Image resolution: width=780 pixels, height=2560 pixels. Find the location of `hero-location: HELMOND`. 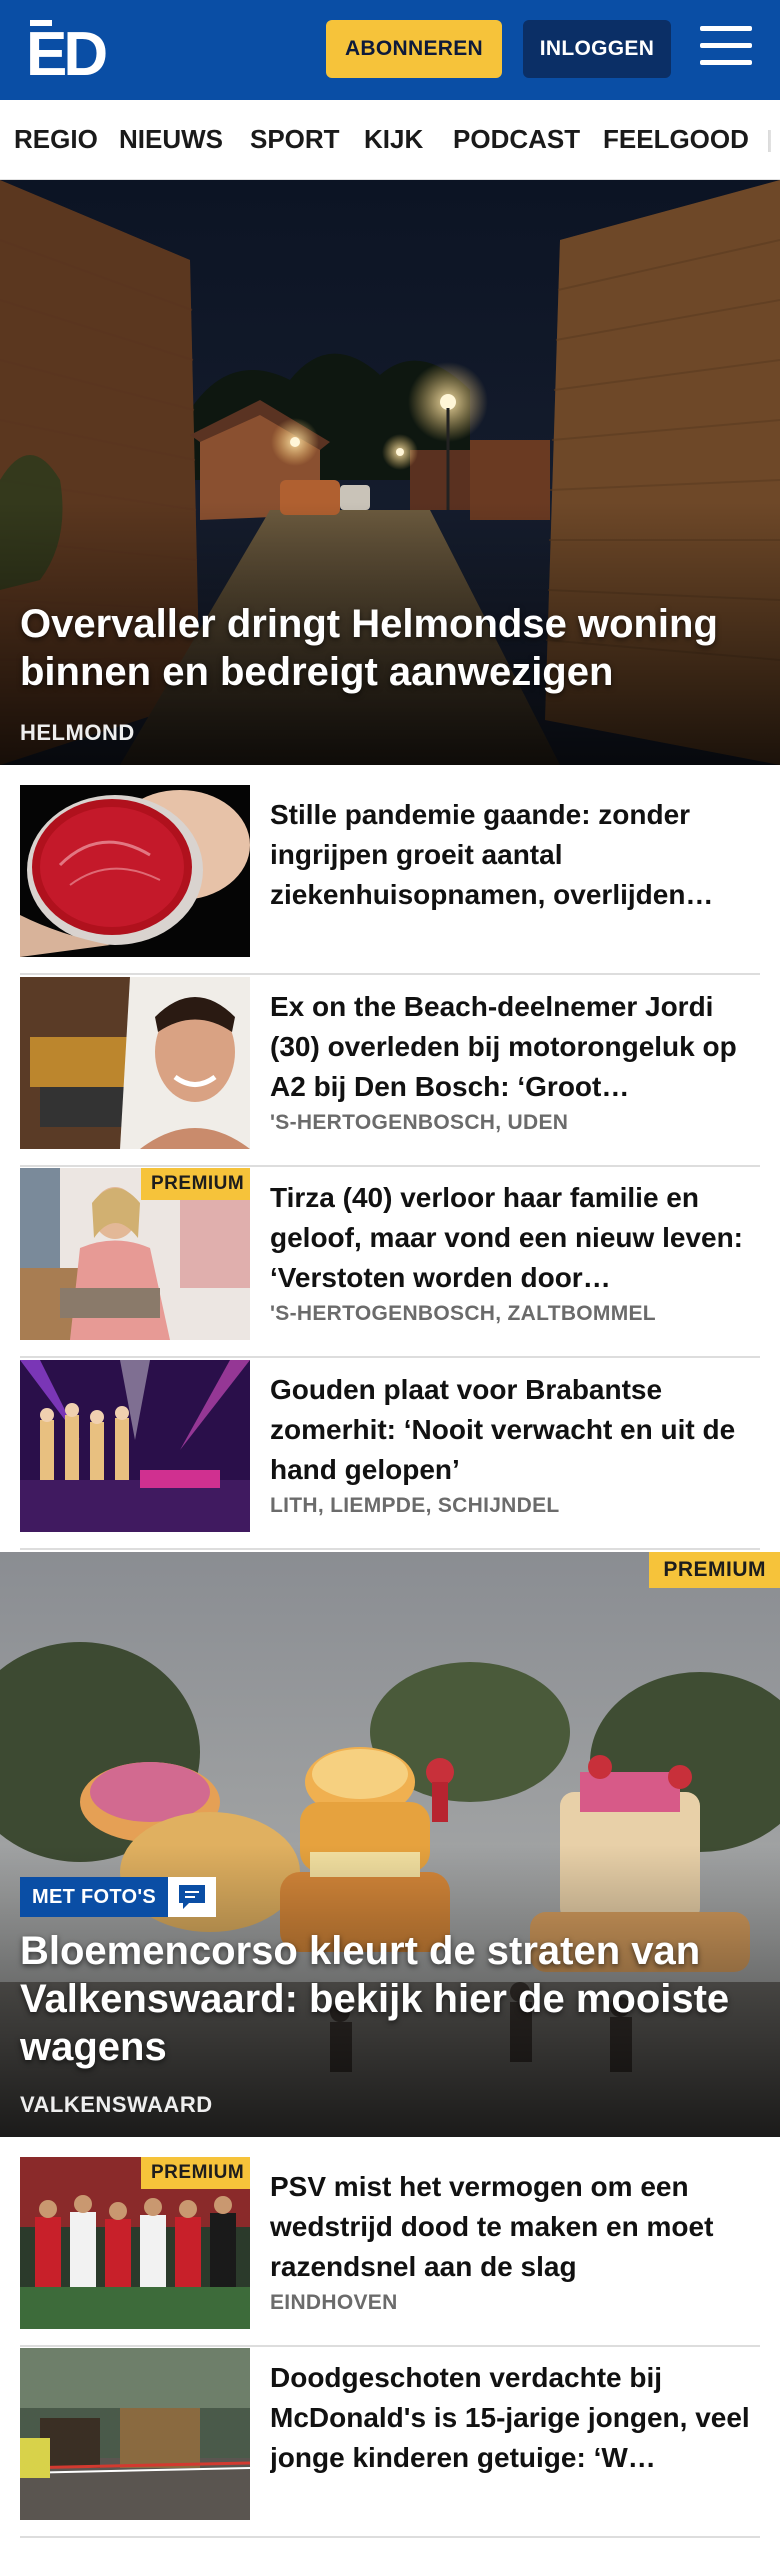

hero-location: HELMOND is located at coordinates (77, 732).